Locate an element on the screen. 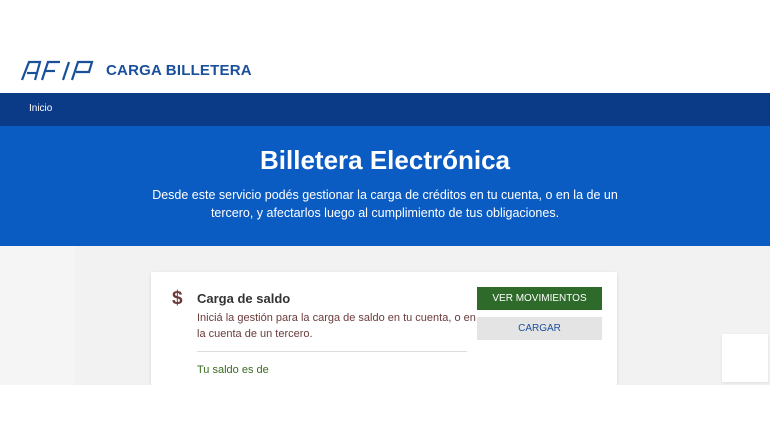 The image size is (770, 435). dollar-icon: $ is located at coordinates (177, 298).